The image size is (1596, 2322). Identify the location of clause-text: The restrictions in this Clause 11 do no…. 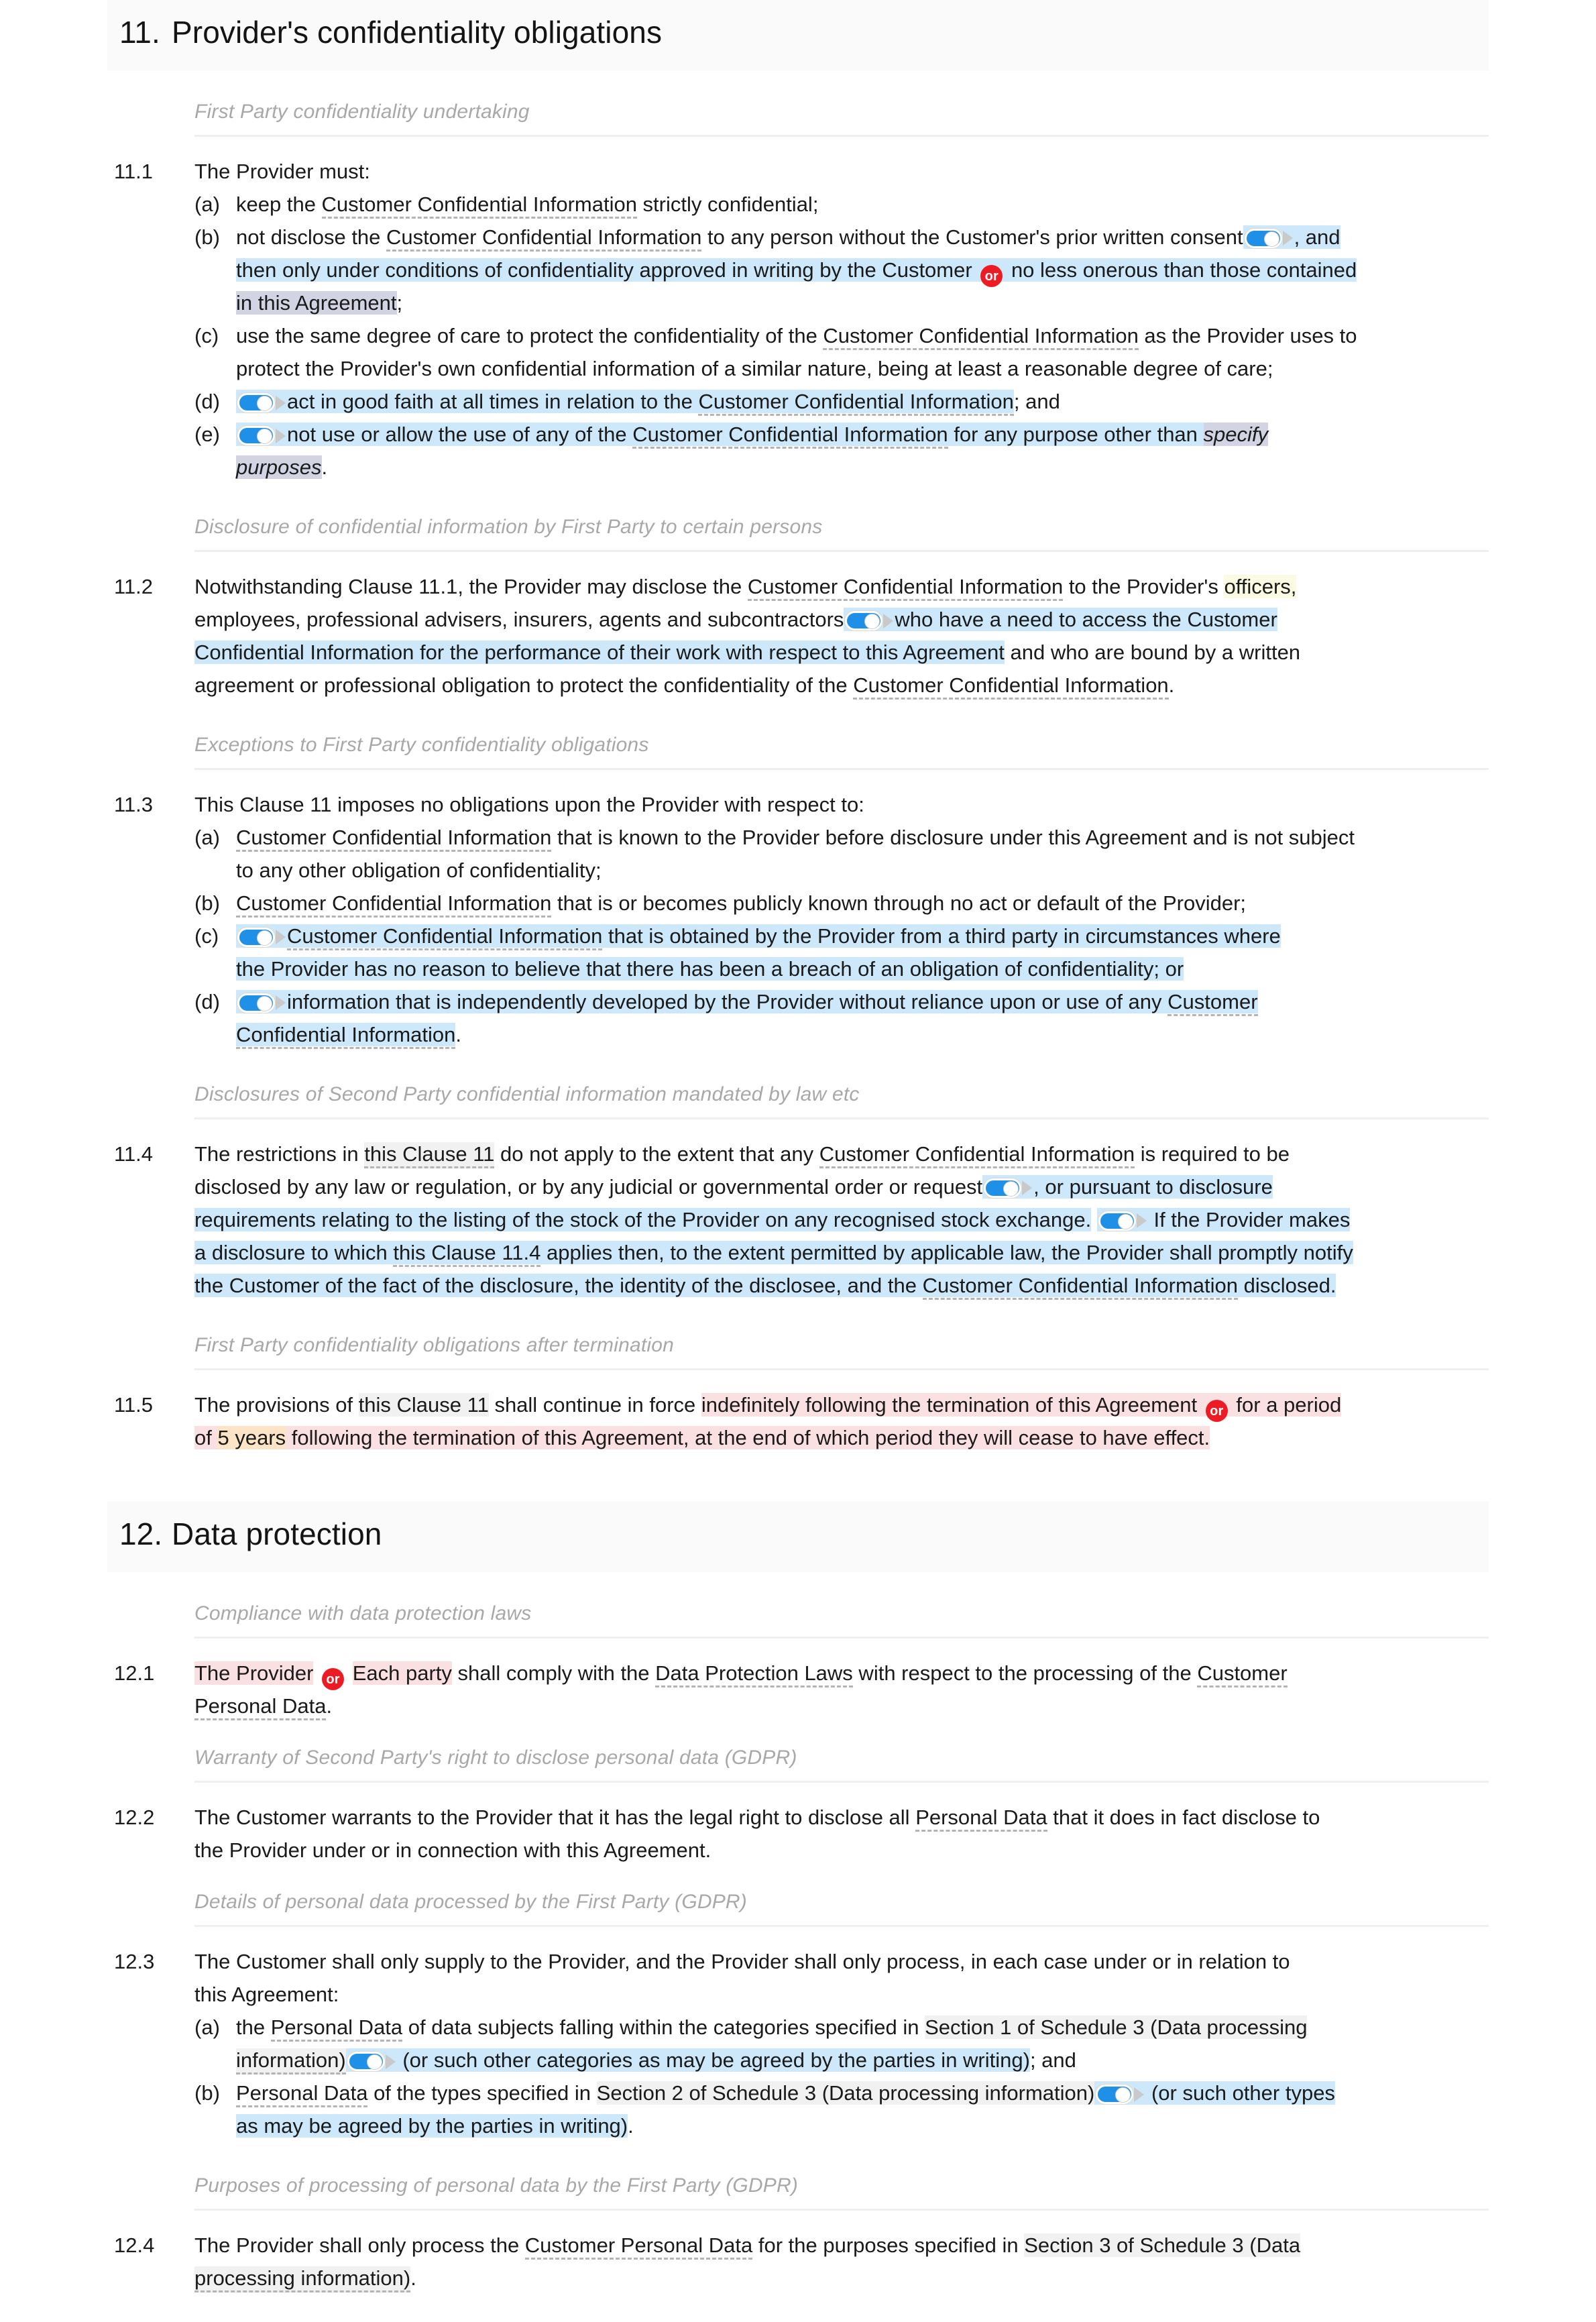
(841, 1221).